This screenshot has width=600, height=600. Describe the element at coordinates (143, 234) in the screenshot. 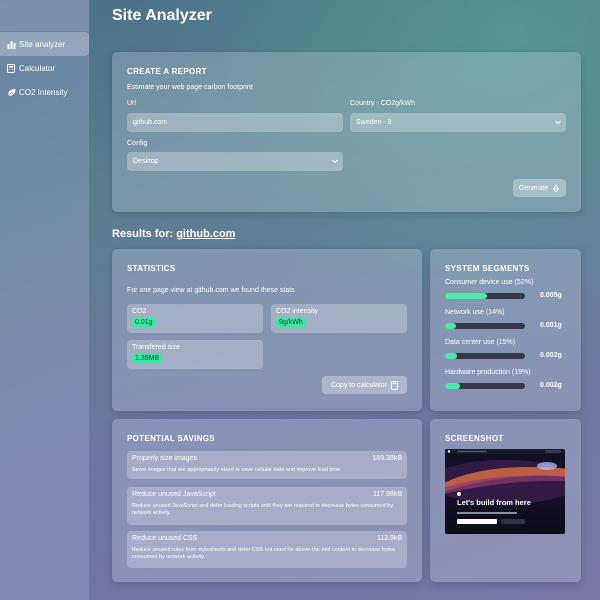

I see `results-prefix: Results for:` at that location.